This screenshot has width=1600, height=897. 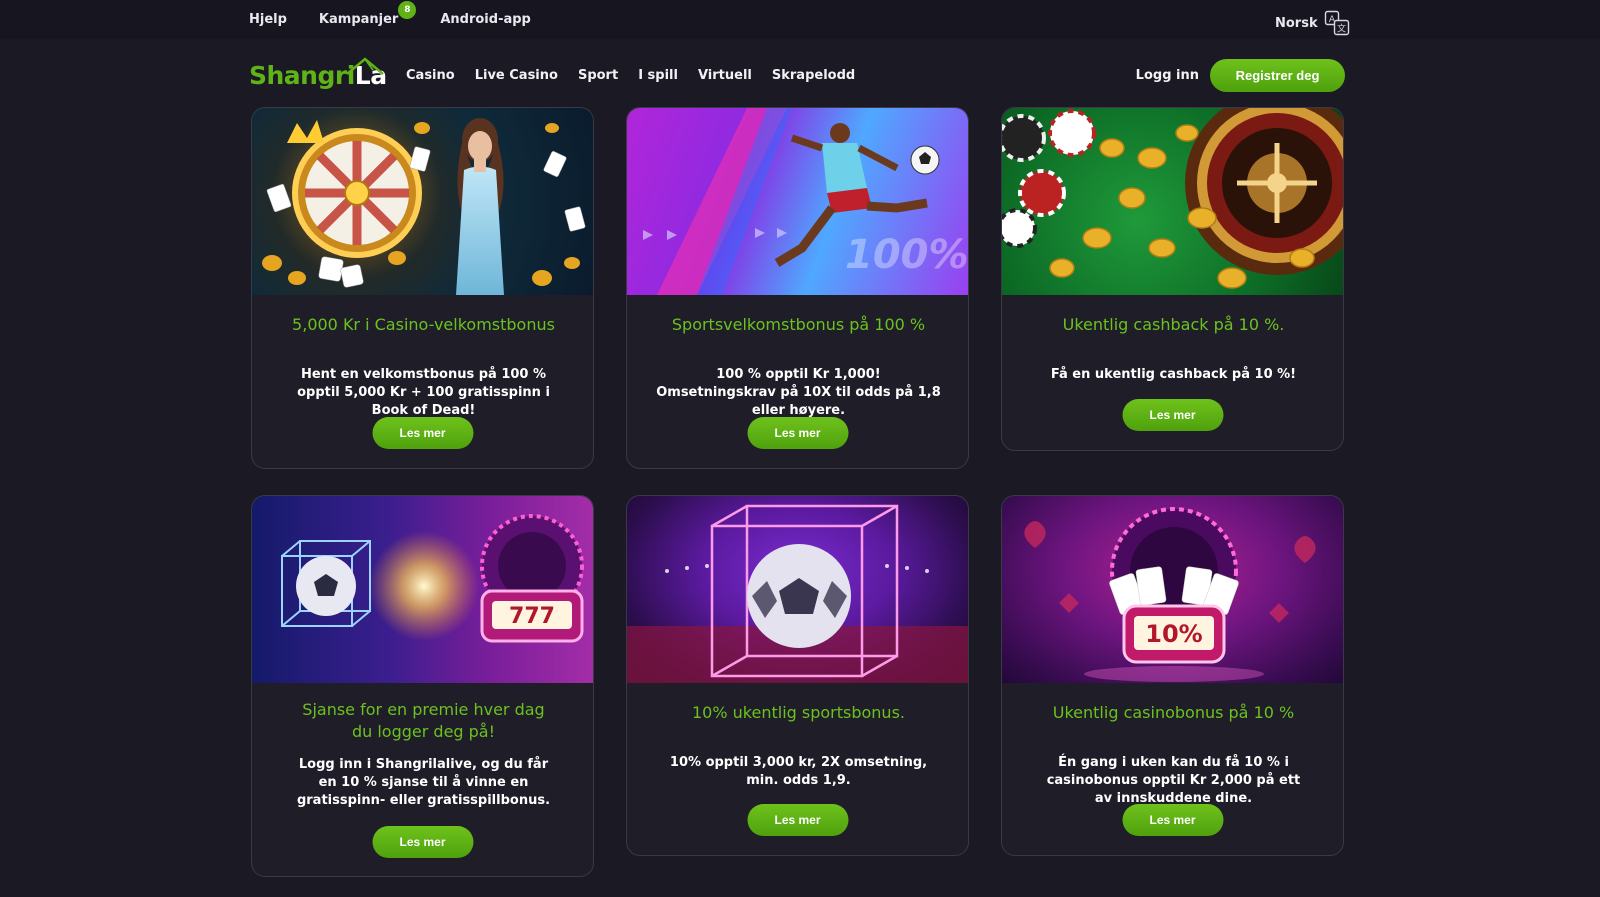 I want to click on promo-description: Få en ukentlig cashback på 10 %!, so click(x=1173, y=374).